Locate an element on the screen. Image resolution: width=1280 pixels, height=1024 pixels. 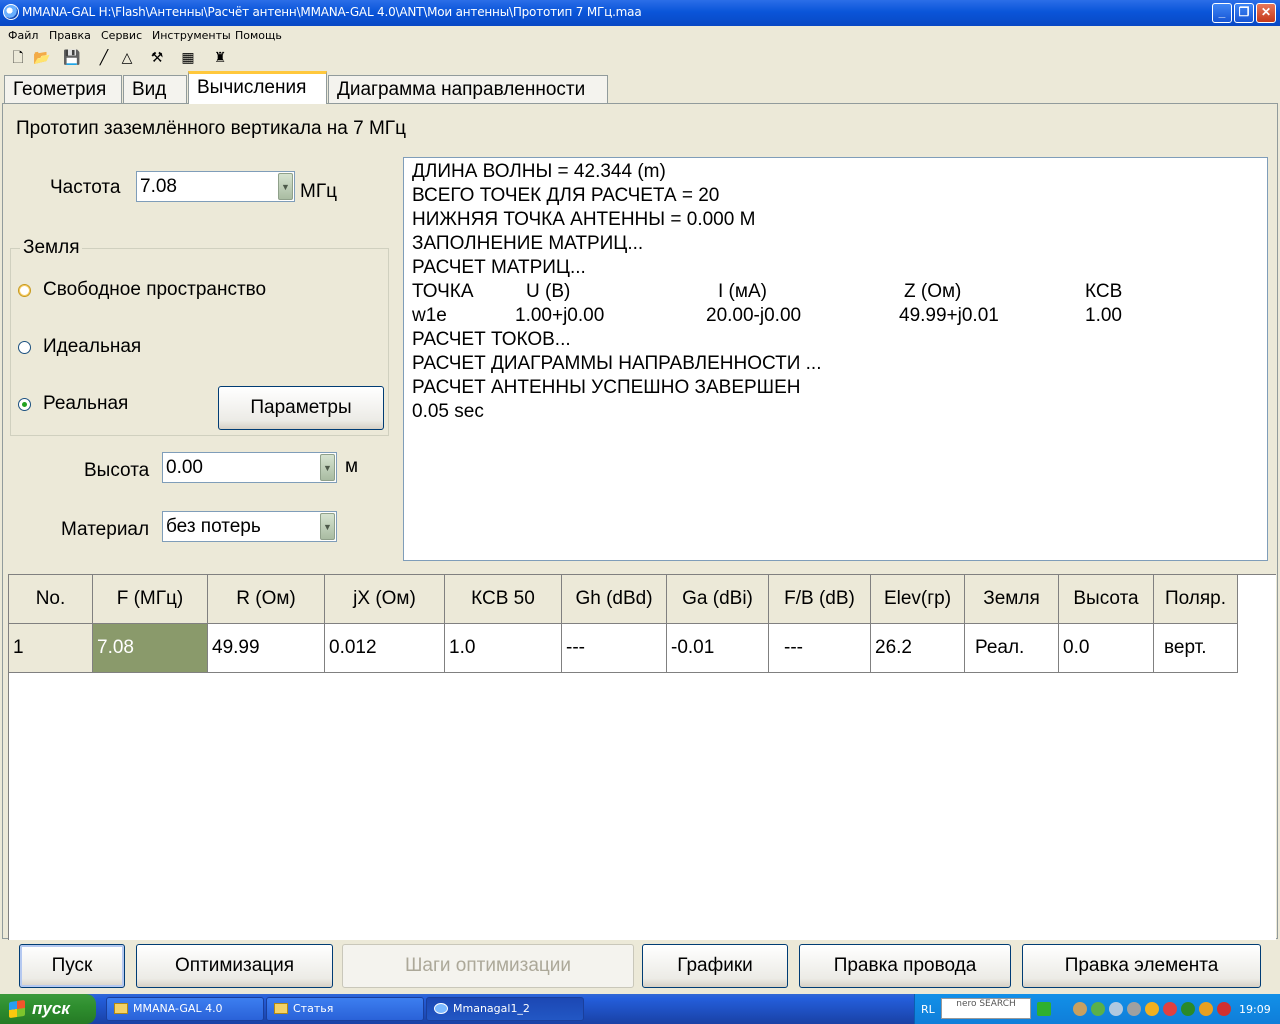
clock: 19:09 is located at coordinates (1255, 1009).